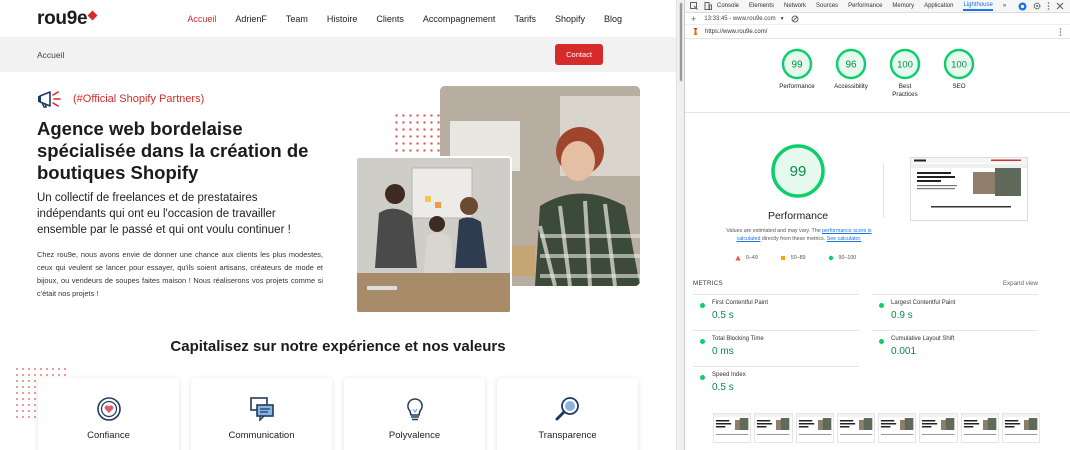  Describe the element at coordinates (923, 339) in the screenshot. I see `metric-name: Cumulative Layout Shift` at that location.